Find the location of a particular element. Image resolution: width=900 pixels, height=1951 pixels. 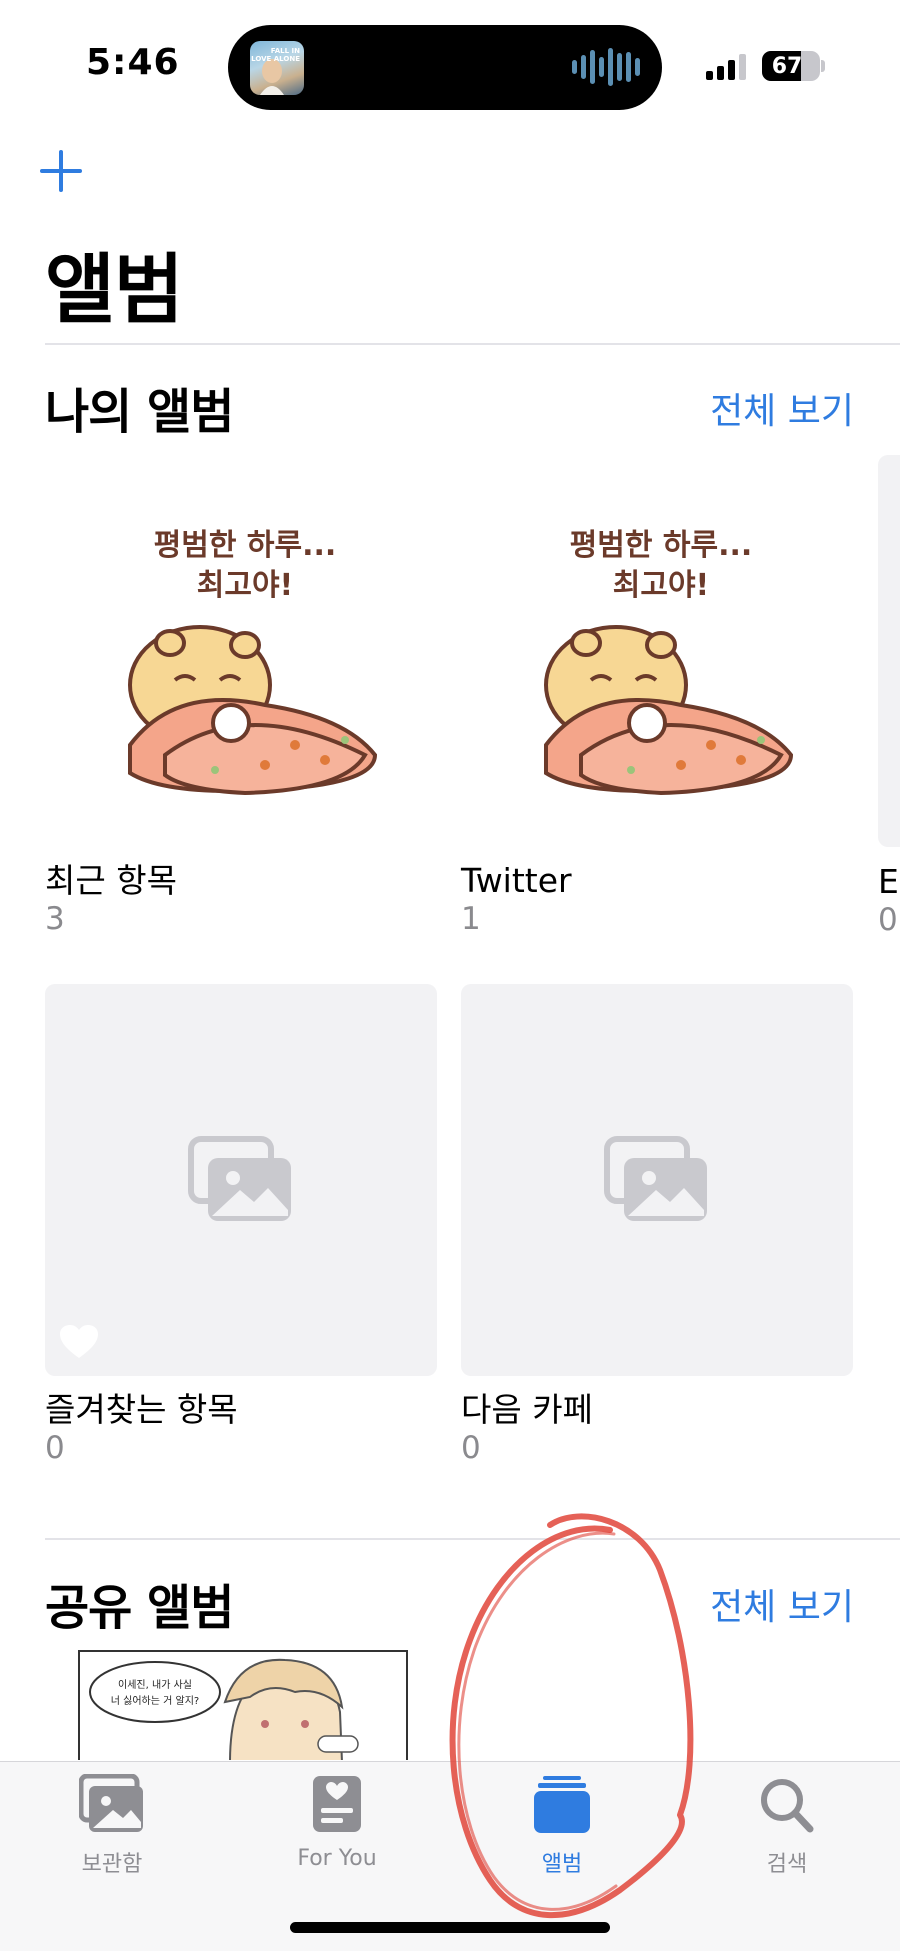

tab-library: 보관함 is located at coordinates (112, 1829).